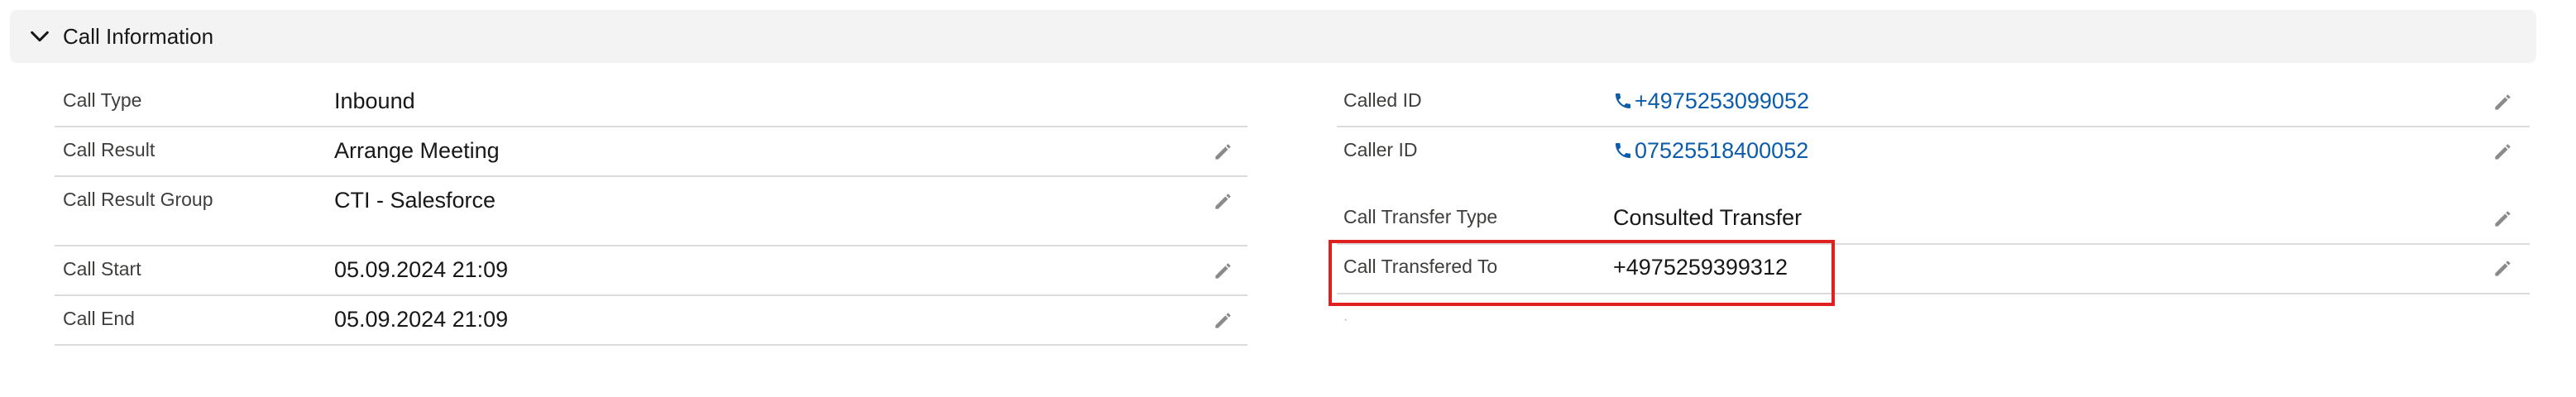 This screenshot has width=2576, height=397. I want to click on caller-id-value: 07525518400052, so click(1722, 150).